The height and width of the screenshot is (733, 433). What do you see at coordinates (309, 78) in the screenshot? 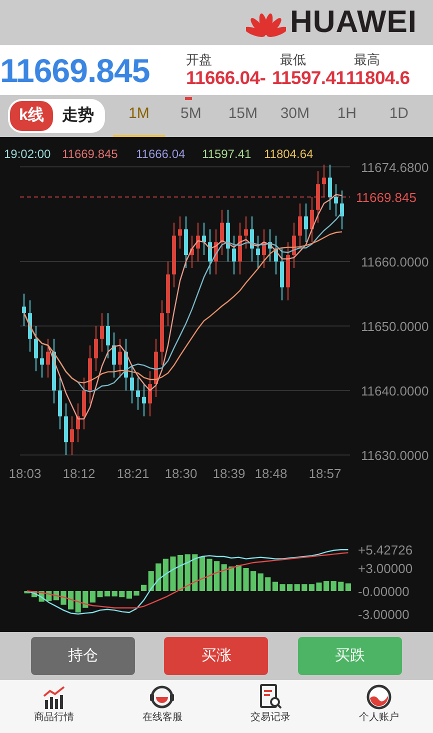
I see `stat-value: 11597.41` at bounding box center [309, 78].